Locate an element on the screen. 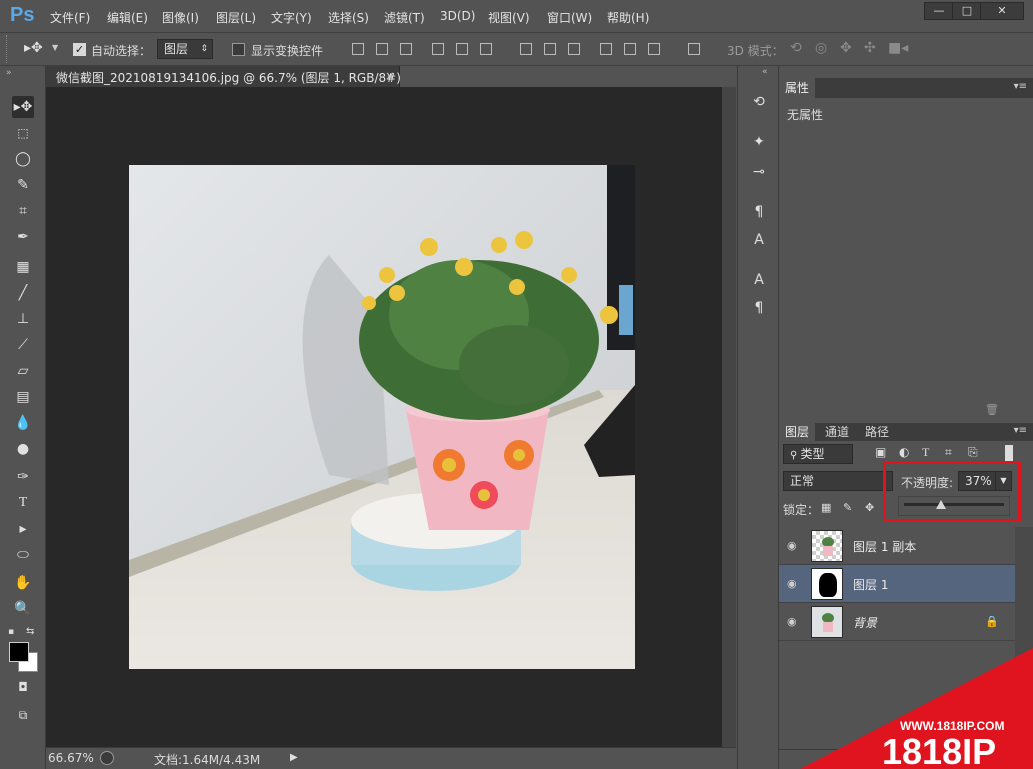 This screenshot has width=1033, height=769. blend-mode-dropdown: 正常 is located at coordinates (838, 481).